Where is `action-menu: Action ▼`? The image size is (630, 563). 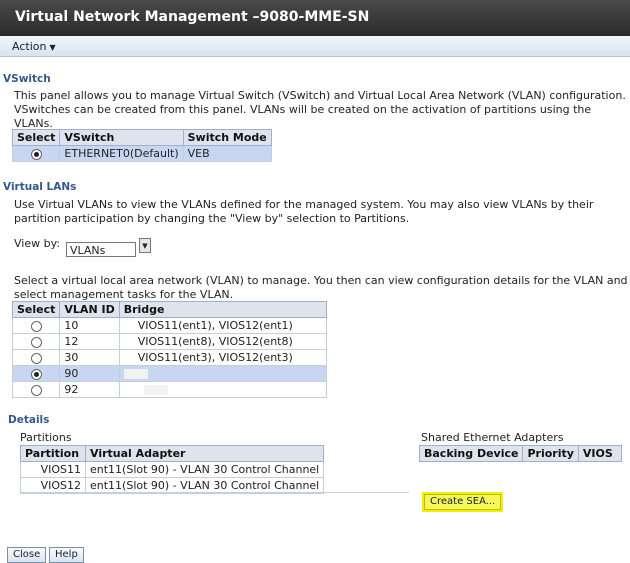
action-menu: Action ▼ is located at coordinates (34, 46).